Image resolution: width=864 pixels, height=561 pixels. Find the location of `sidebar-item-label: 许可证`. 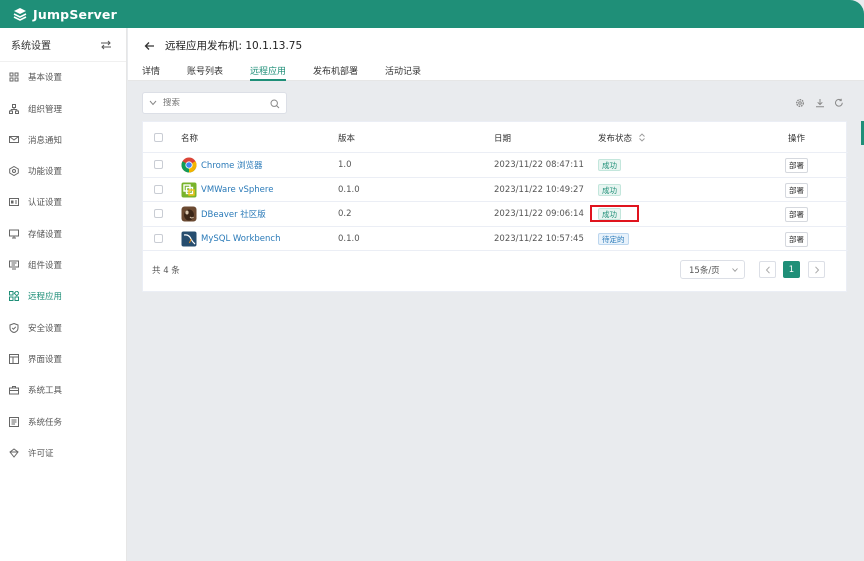

sidebar-item-label: 许可证 is located at coordinates (41, 454).